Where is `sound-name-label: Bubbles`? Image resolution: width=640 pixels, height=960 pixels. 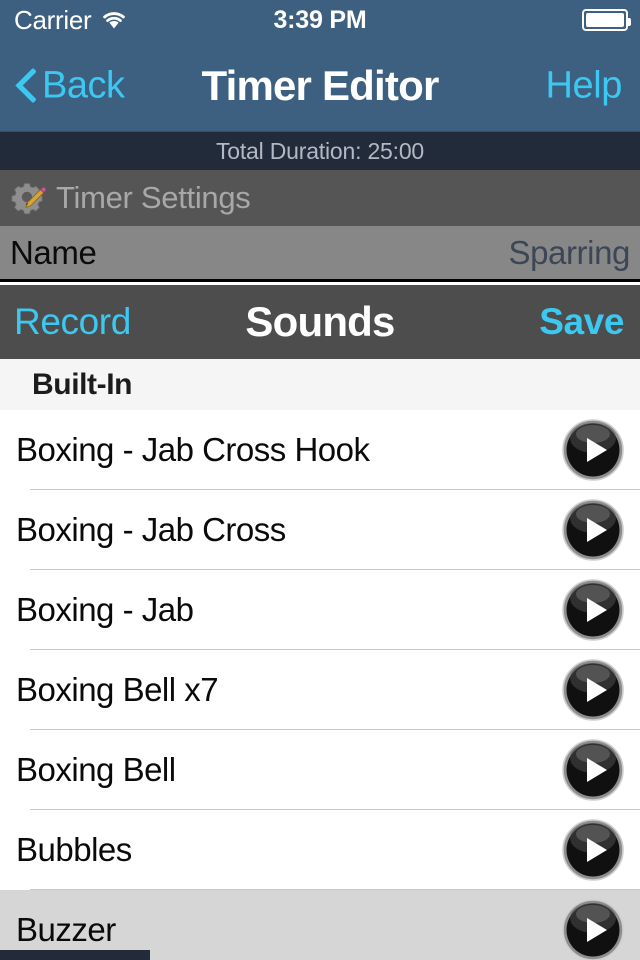 sound-name-label: Bubbles is located at coordinates (74, 849).